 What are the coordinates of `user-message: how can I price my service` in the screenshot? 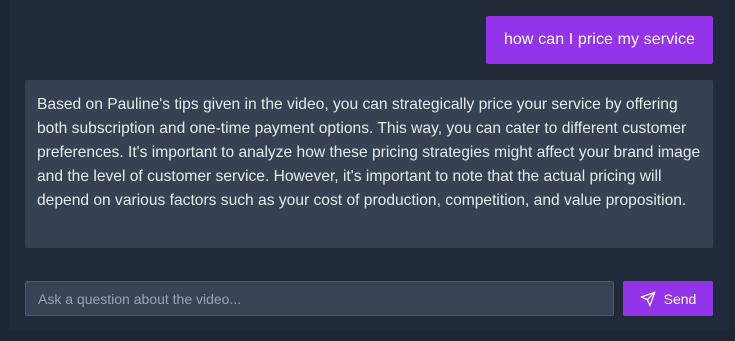 It's located at (599, 40).